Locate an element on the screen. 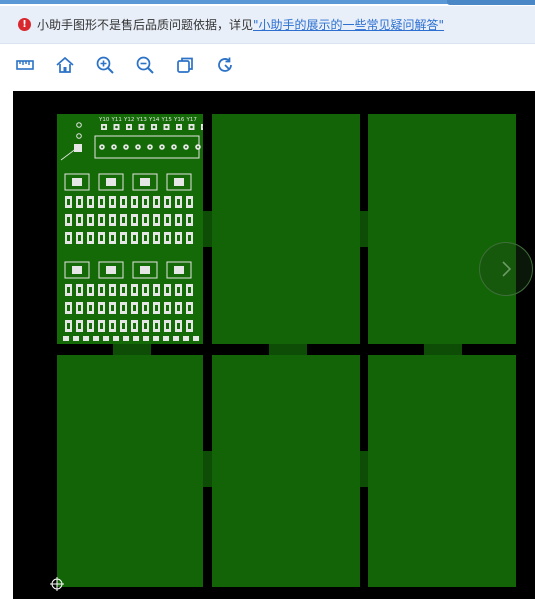  pcb-panel-top-middle is located at coordinates (286, 229).